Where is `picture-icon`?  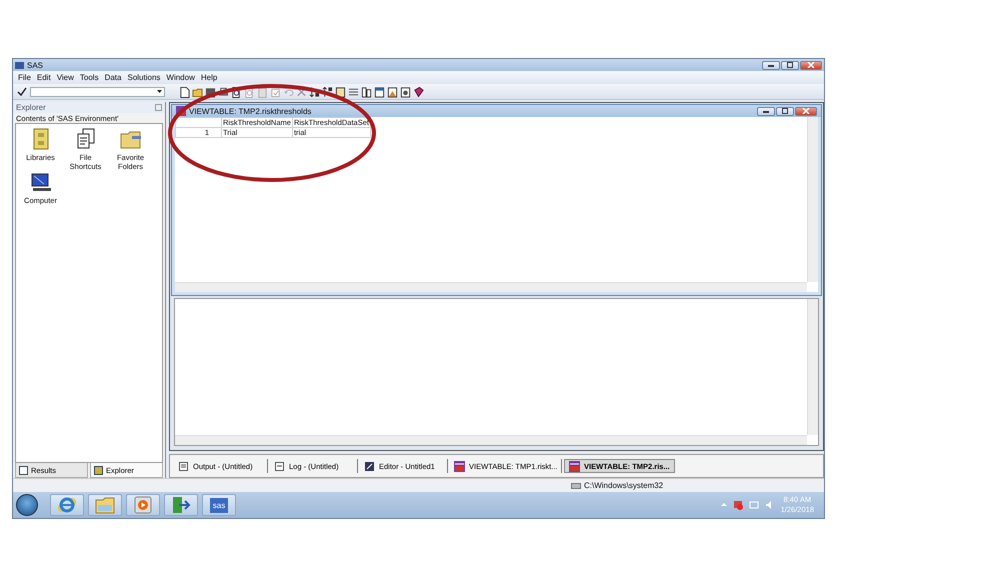
picture-icon is located at coordinates (392, 92).